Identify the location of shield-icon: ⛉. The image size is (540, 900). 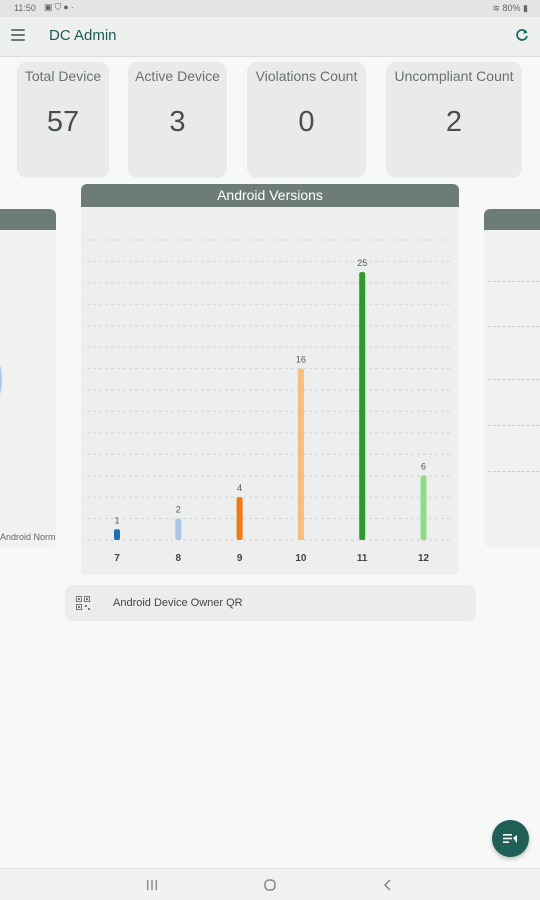
(59, 7).